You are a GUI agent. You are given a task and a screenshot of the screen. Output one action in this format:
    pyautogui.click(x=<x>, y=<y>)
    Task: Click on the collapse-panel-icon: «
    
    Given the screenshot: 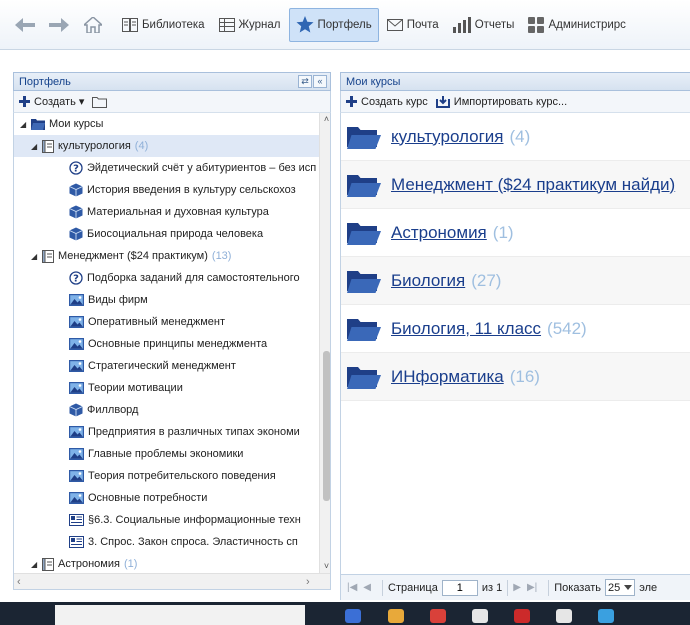 What is the action you would take?
    pyautogui.click(x=320, y=81)
    